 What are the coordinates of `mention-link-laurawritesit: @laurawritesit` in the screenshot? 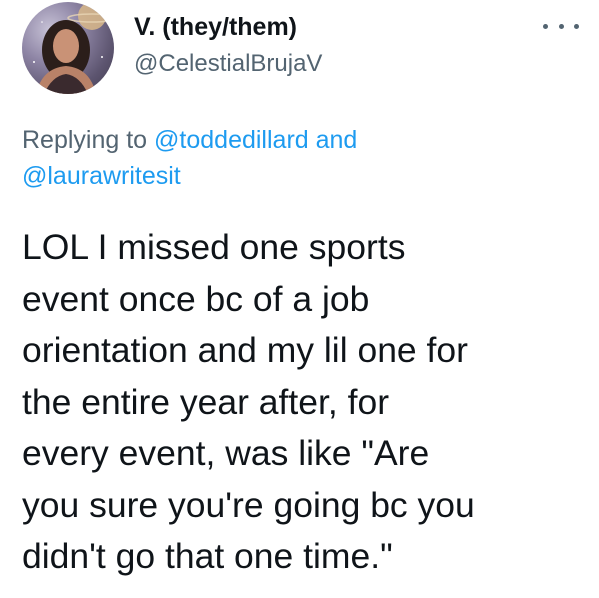 It's located at (101, 176).